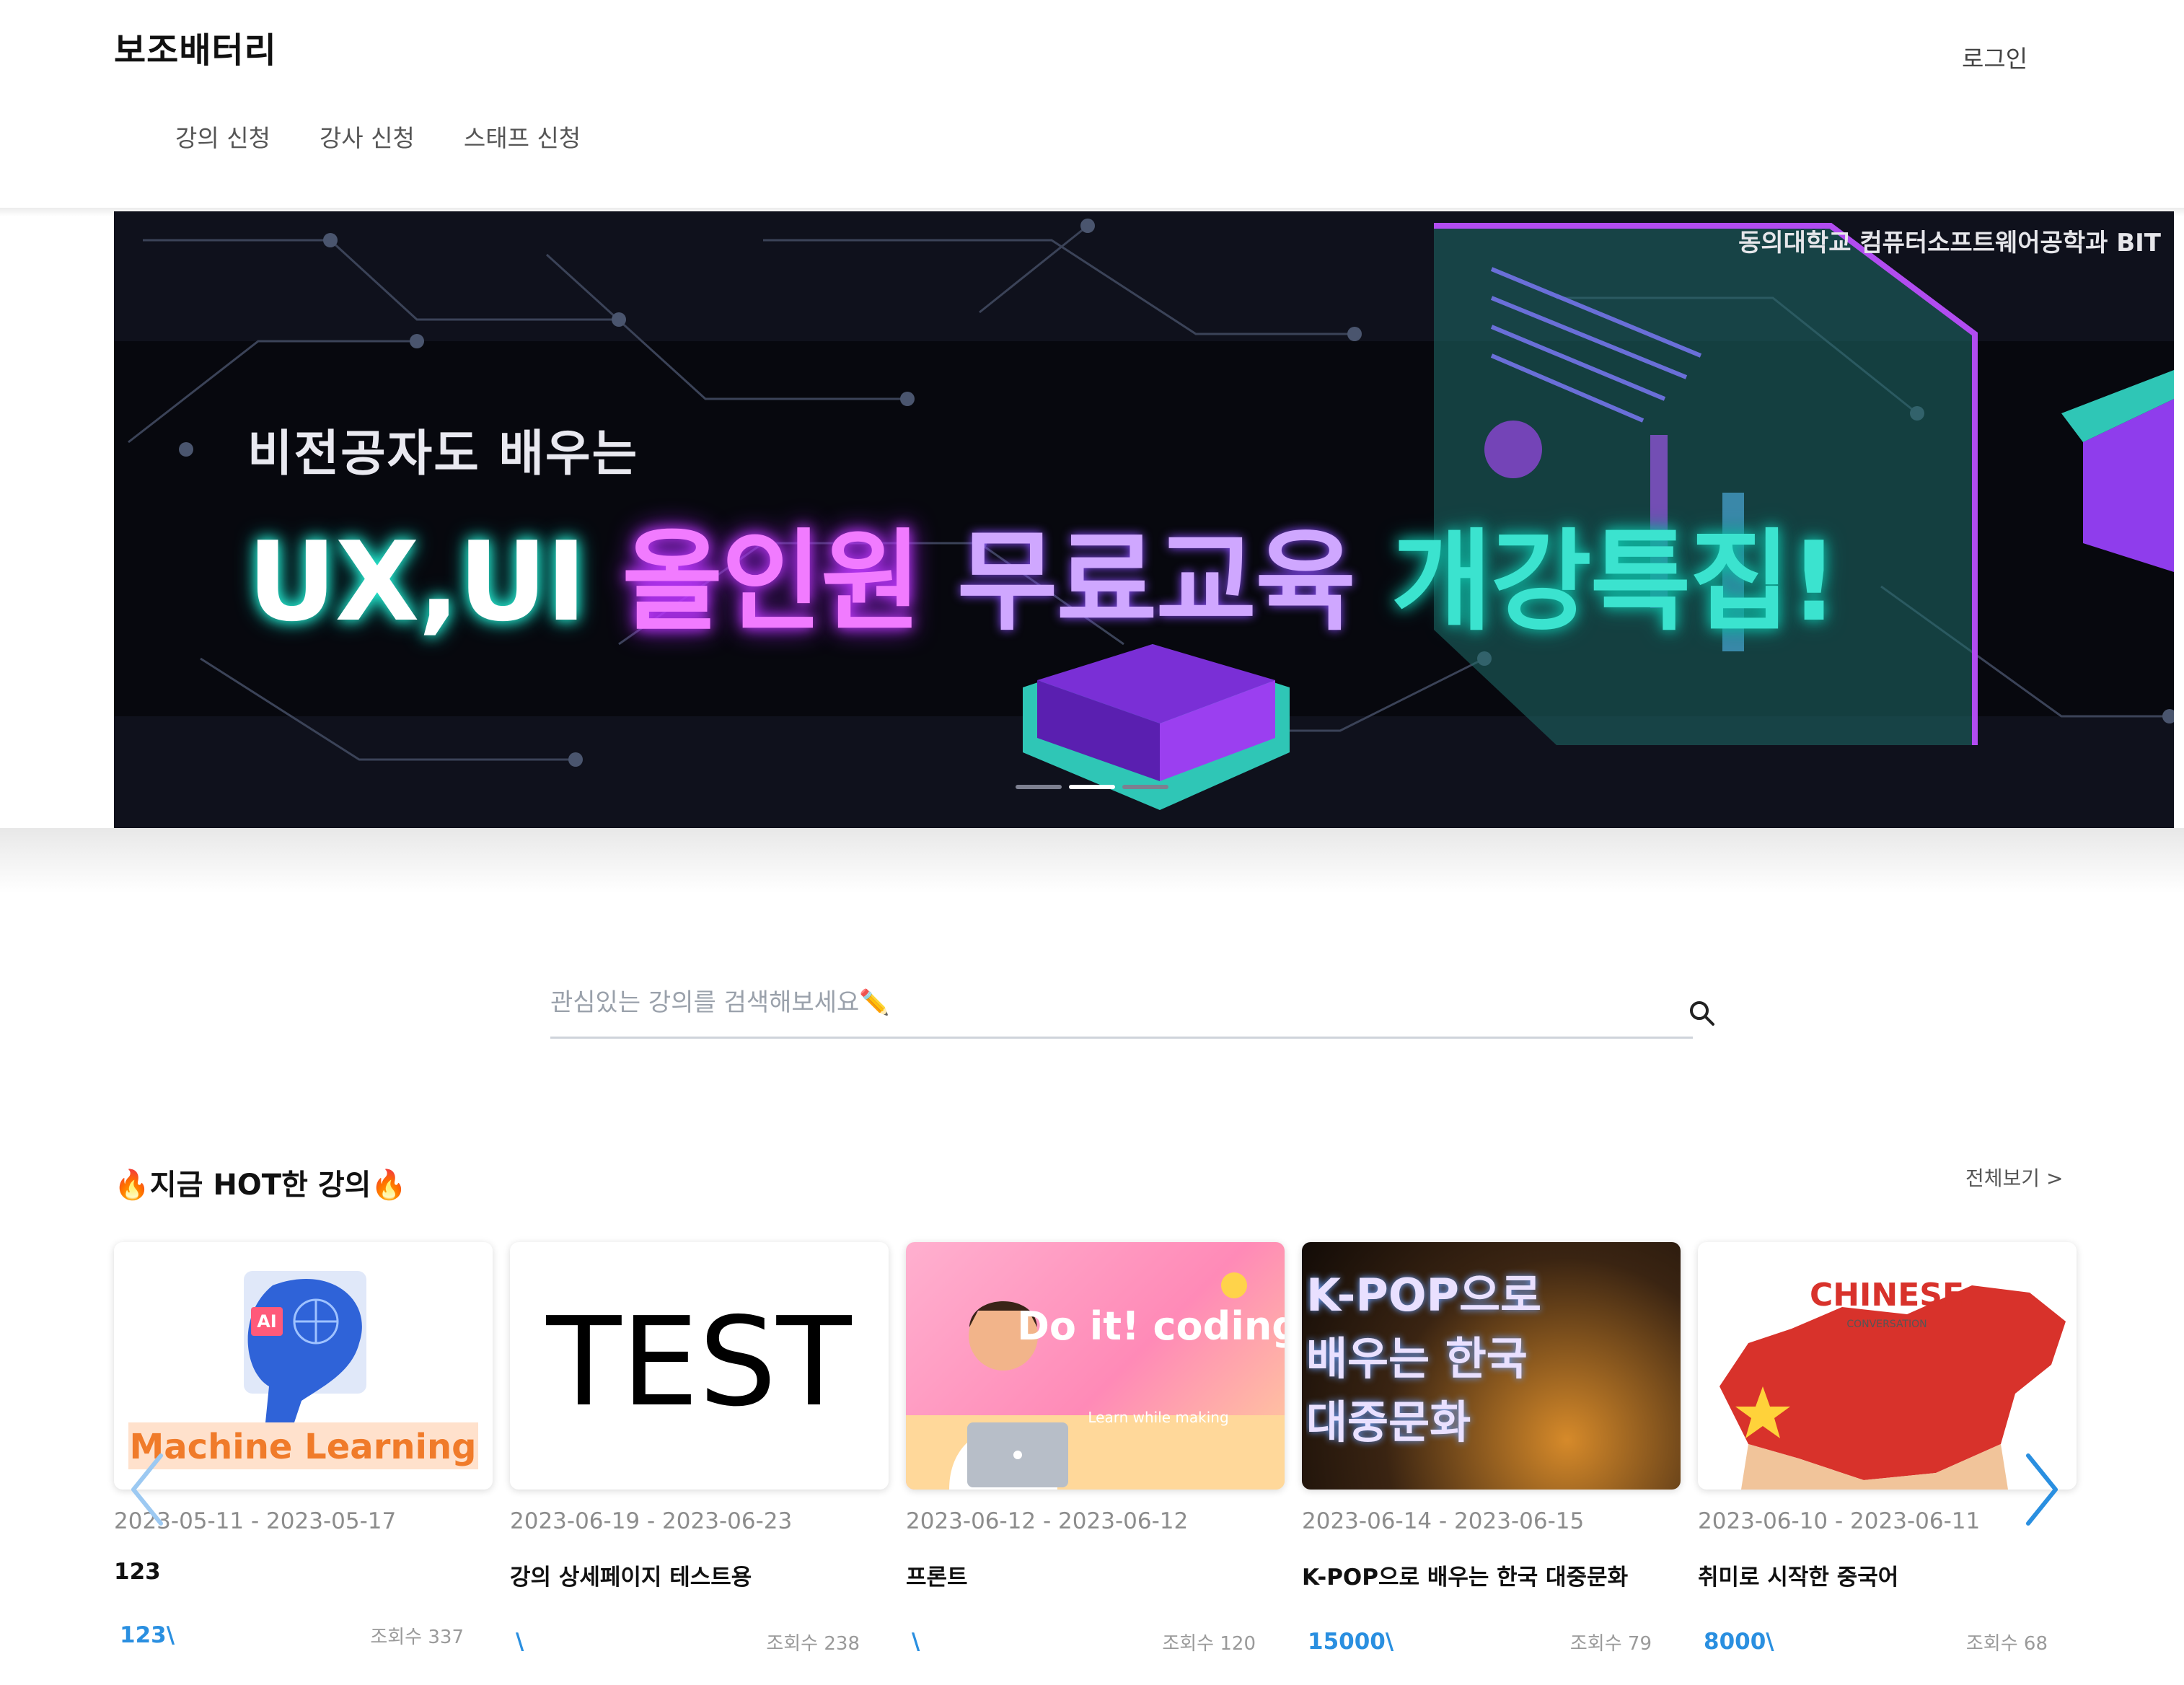 This screenshot has height=1685, width=2184. I want to click on search-icon, so click(1702, 1014).